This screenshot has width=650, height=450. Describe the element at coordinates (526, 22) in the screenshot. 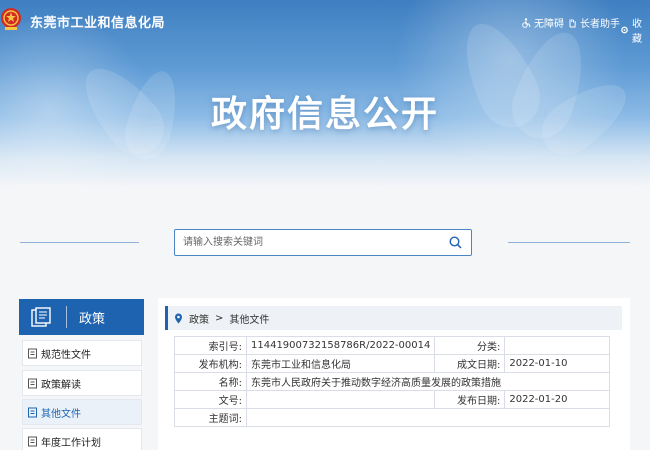

I see `wheelchair-icon` at that location.